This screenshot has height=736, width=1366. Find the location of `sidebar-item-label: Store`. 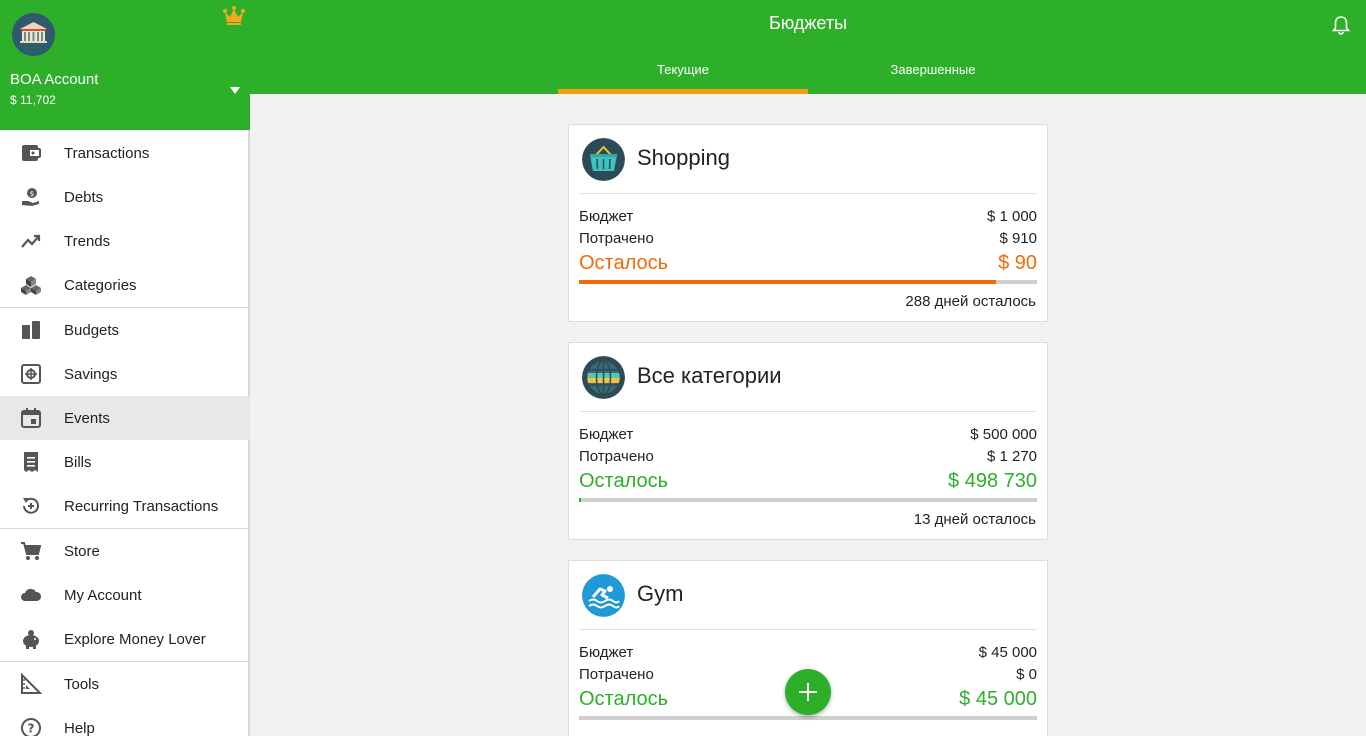

sidebar-item-label: Store is located at coordinates (82, 551).